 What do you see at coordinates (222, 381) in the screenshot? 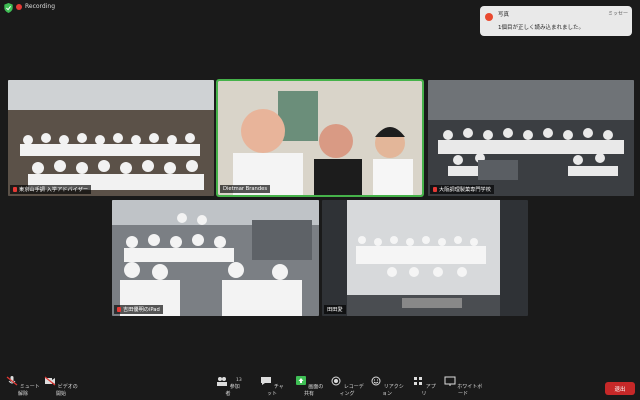
I see `participants-icon` at bounding box center [222, 381].